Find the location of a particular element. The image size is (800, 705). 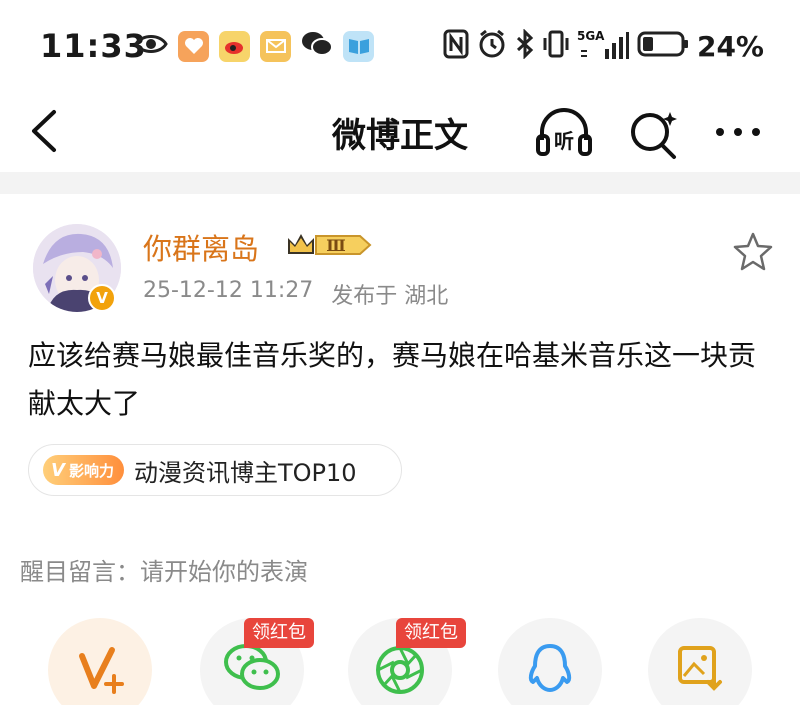

signal-icon: 5GA is located at coordinates (603, 45).